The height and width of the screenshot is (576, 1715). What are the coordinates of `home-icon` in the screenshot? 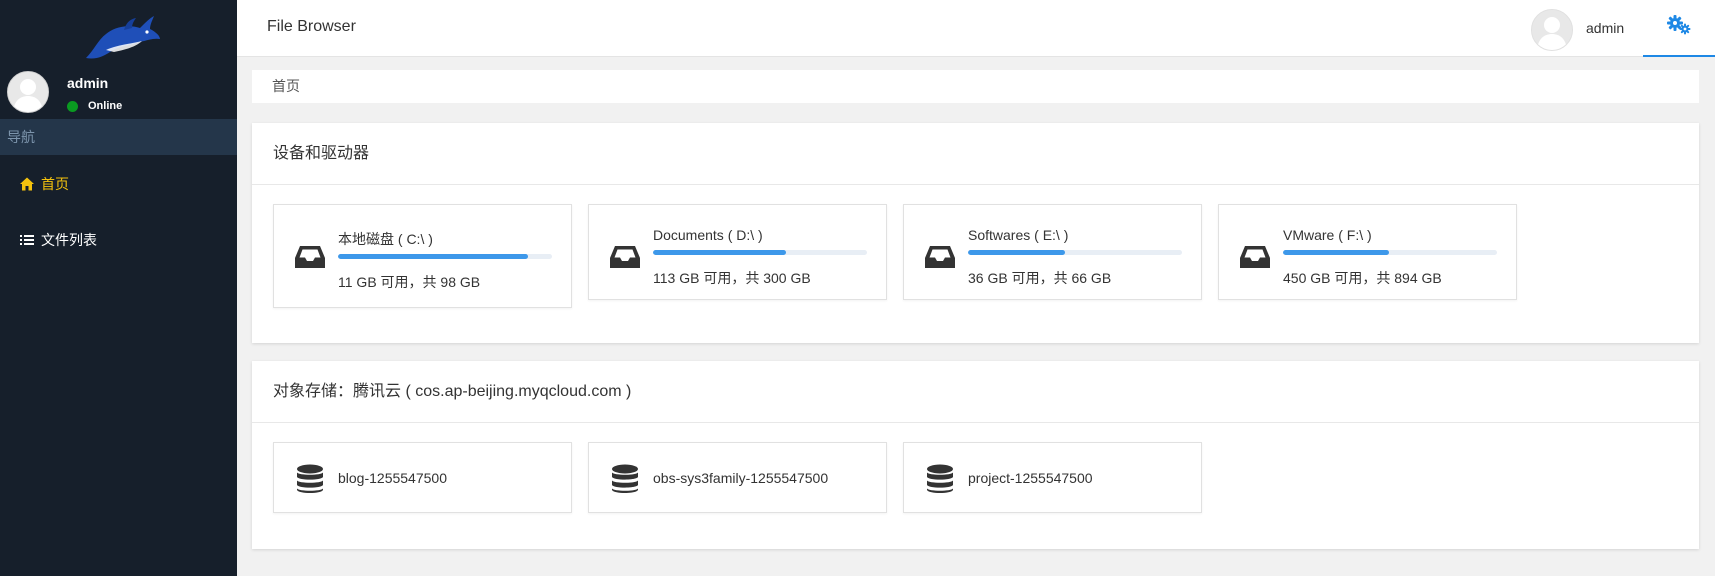 It's located at (27, 184).